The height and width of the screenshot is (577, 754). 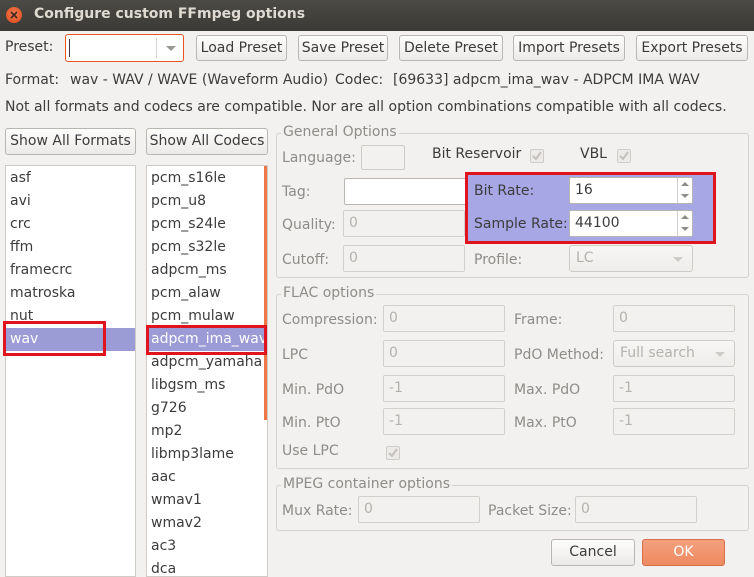 What do you see at coordinates (593, 154) in the screenshot?
I see `vbl-label: VBL` at bounding box center [593, 154].